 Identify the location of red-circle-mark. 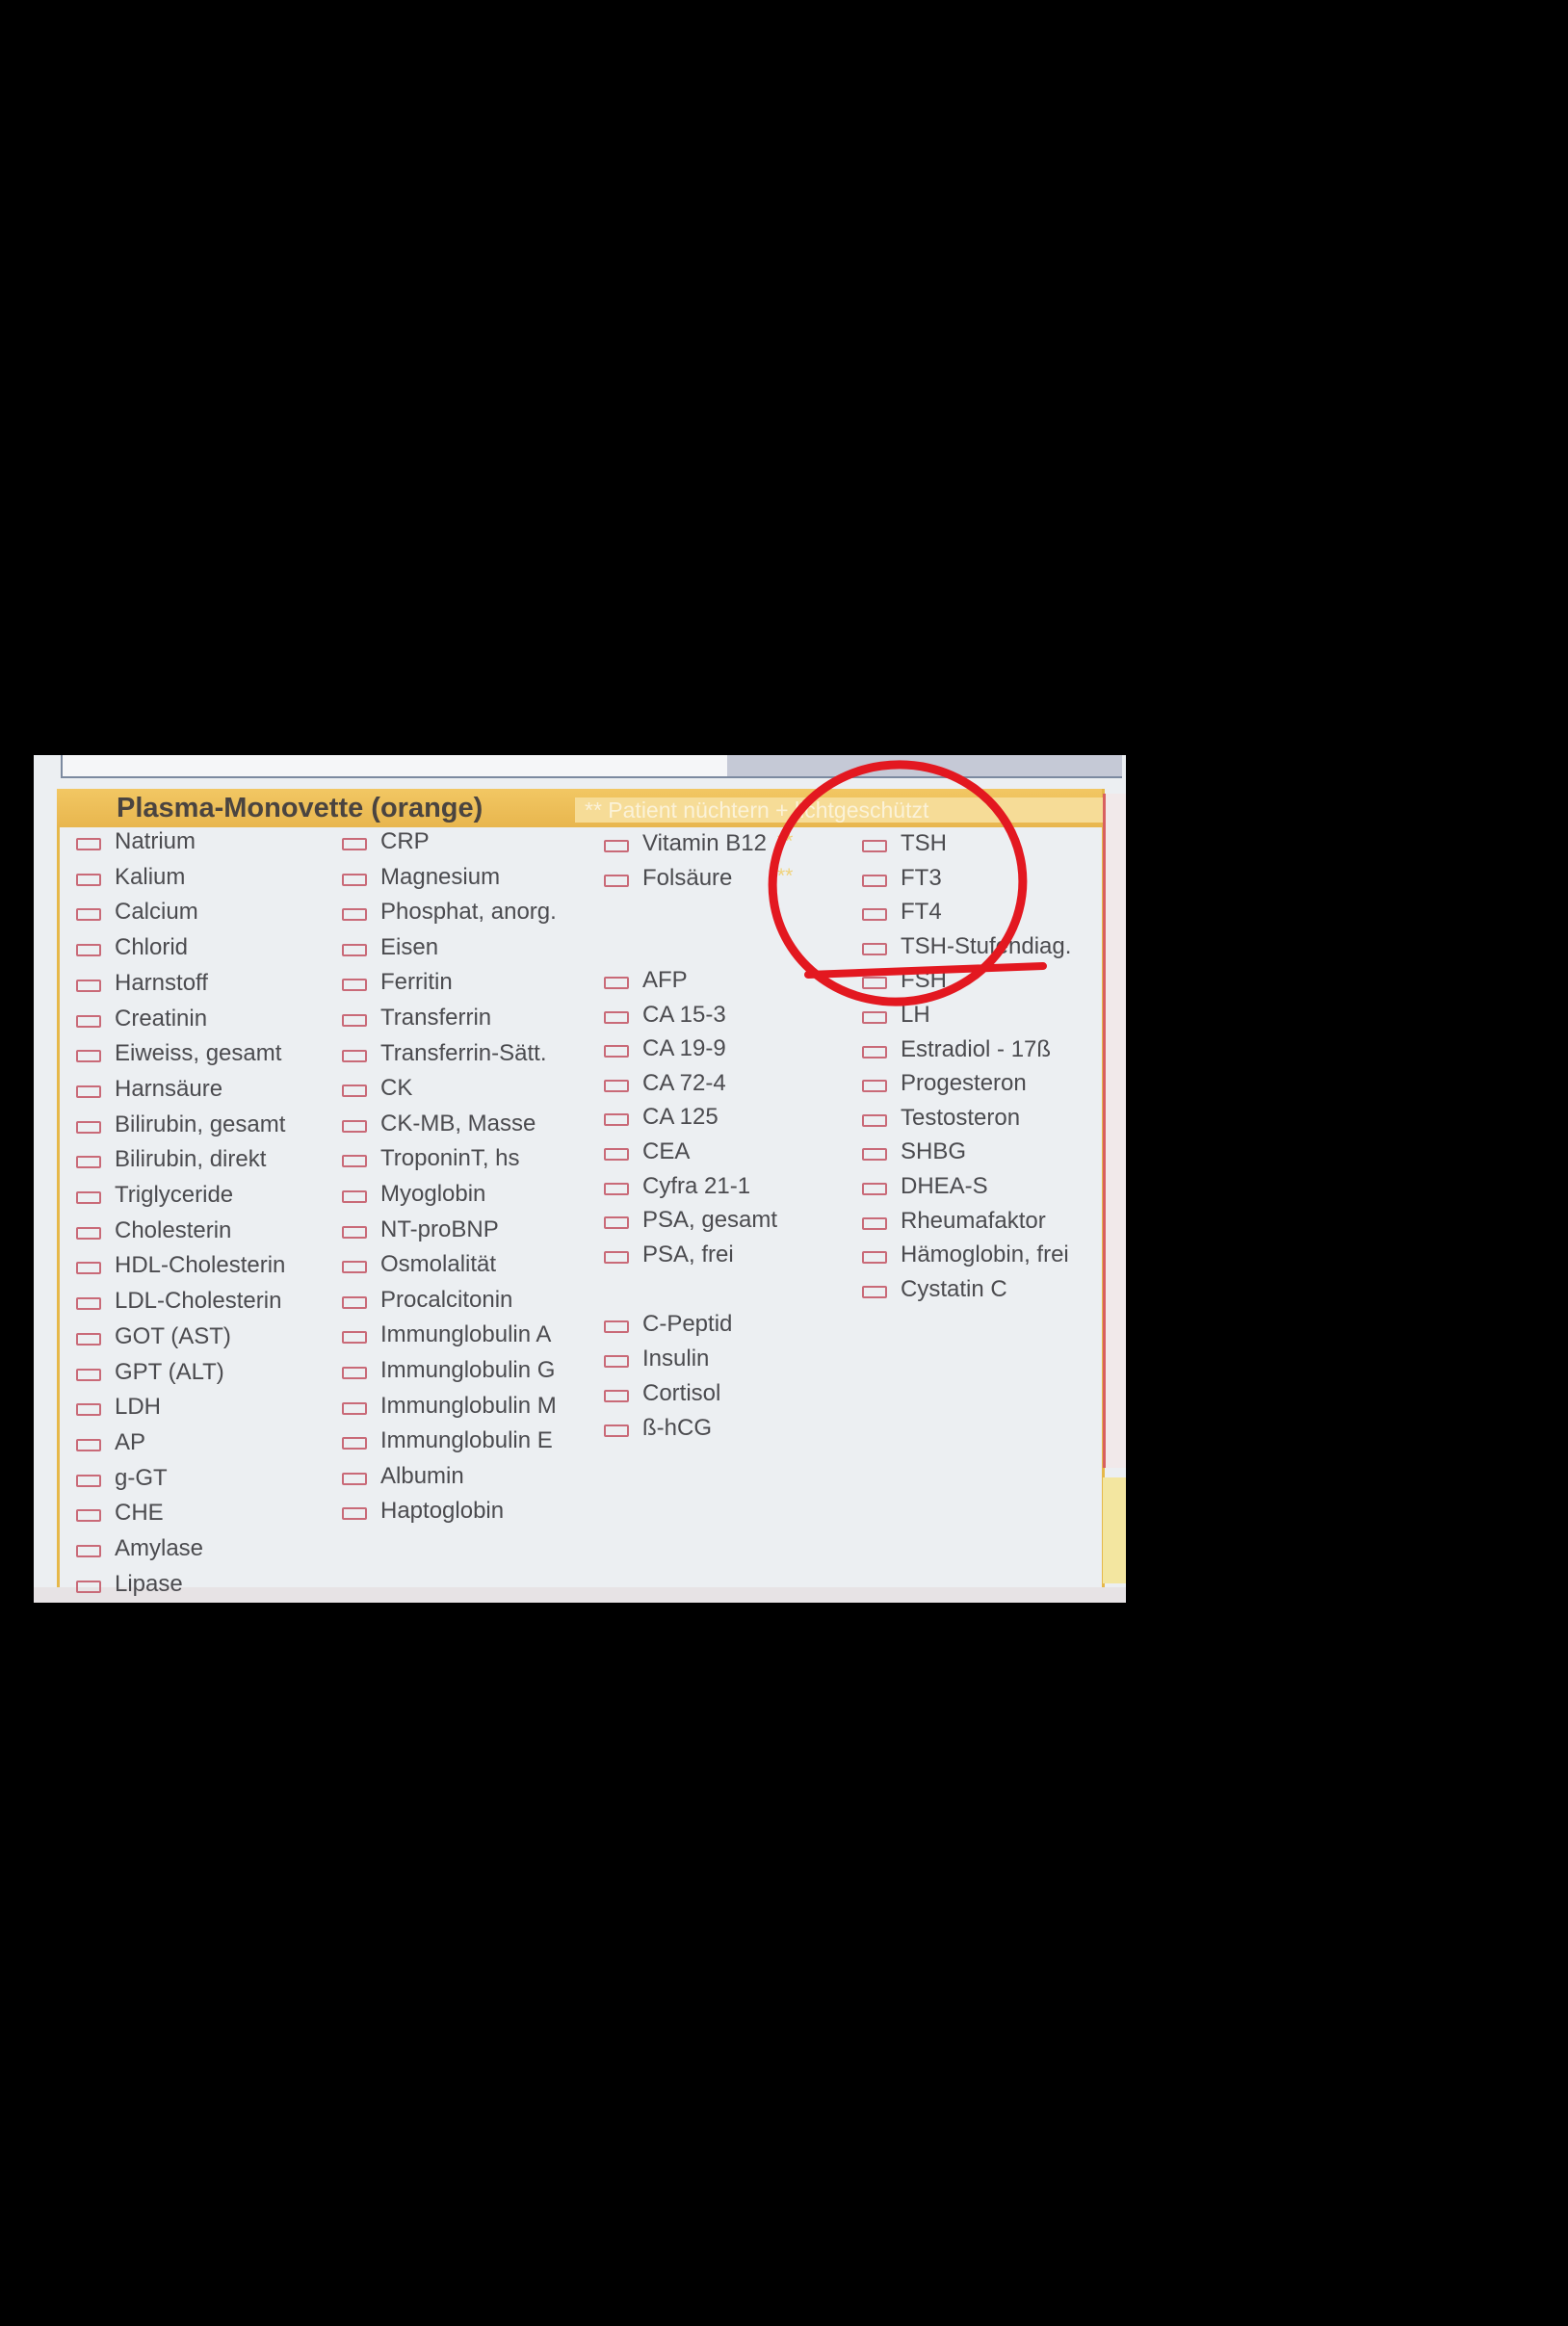
(898, 883).